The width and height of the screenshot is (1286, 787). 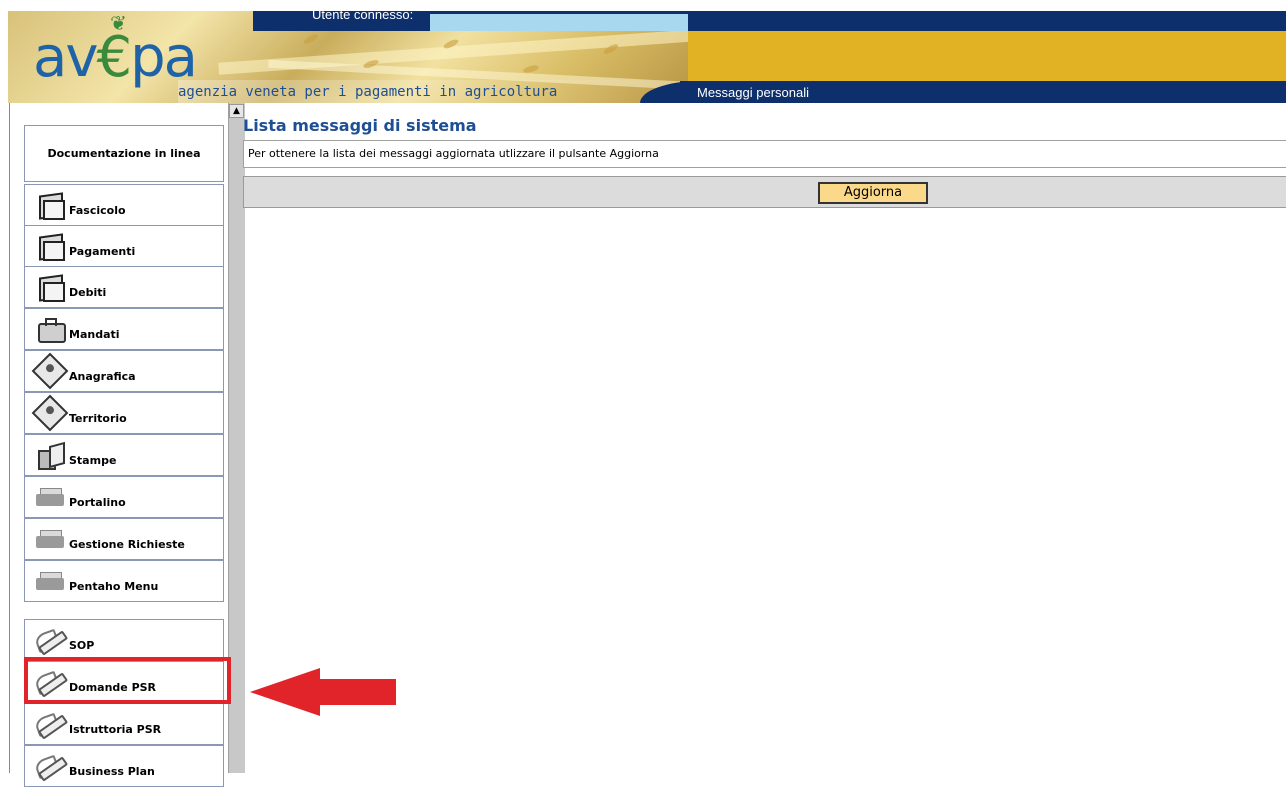 I want to click on sidebar-item-fascicolo: Fascicolo, so click(x=124, y=205).